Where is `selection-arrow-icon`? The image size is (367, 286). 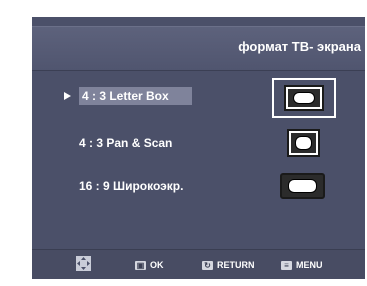
selection-arrow-icon is located at coordinates (67, 96).